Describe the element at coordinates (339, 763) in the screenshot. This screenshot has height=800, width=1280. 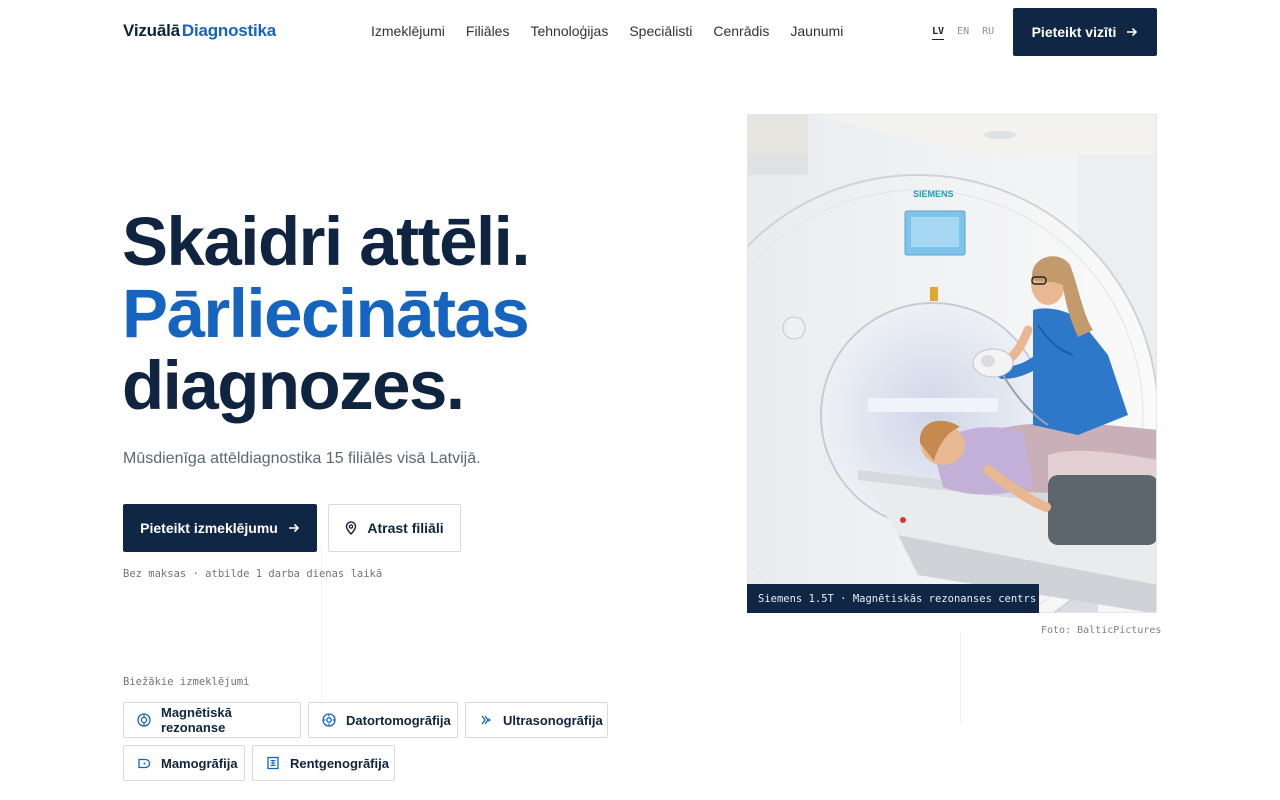
I see `exam-chip-label: Rentgenogrāfija` at that location.